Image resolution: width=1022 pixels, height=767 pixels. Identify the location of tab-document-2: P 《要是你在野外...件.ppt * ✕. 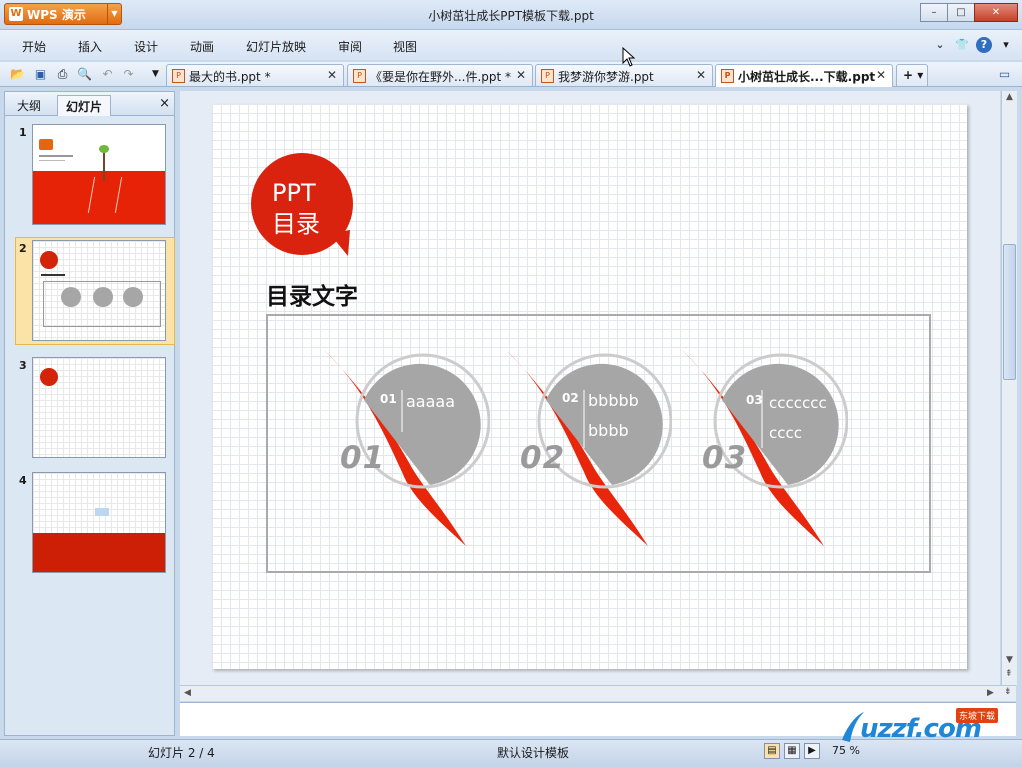
(440, 75).